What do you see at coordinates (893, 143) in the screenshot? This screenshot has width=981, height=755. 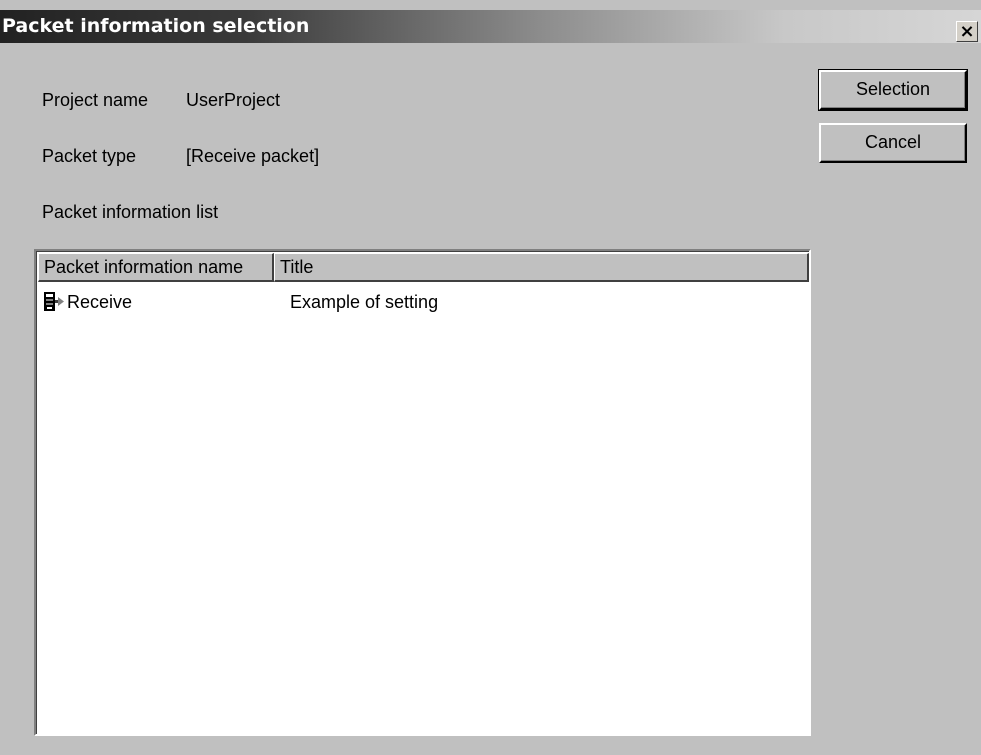 I see `cancel-button: Cancel` at bounding box center [893, 143].